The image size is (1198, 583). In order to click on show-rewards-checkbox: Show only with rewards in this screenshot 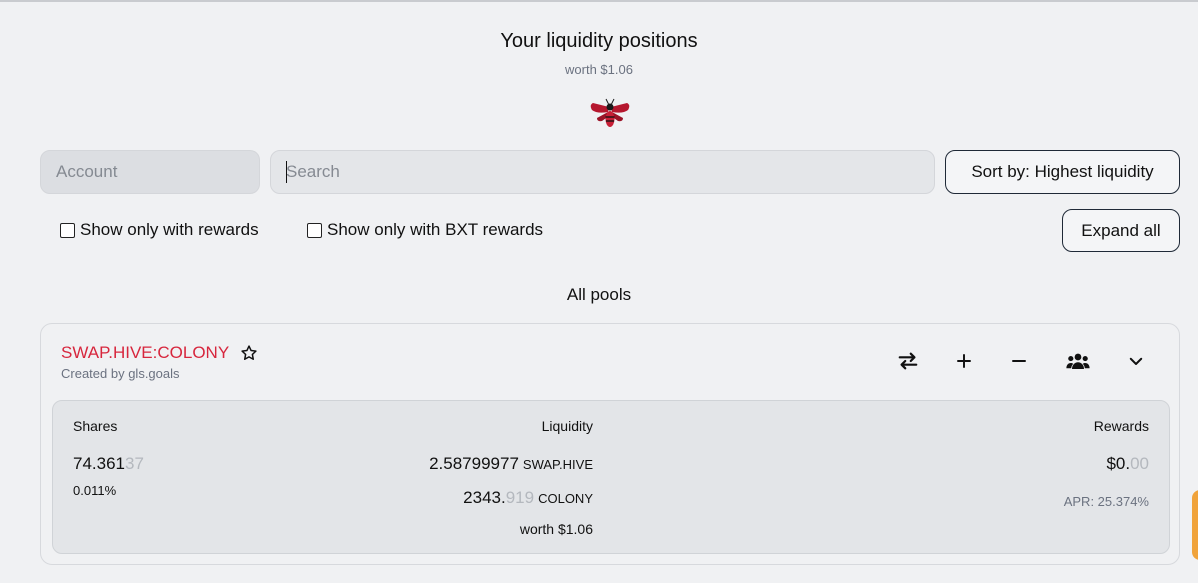, I will do `click(159, 230)`.